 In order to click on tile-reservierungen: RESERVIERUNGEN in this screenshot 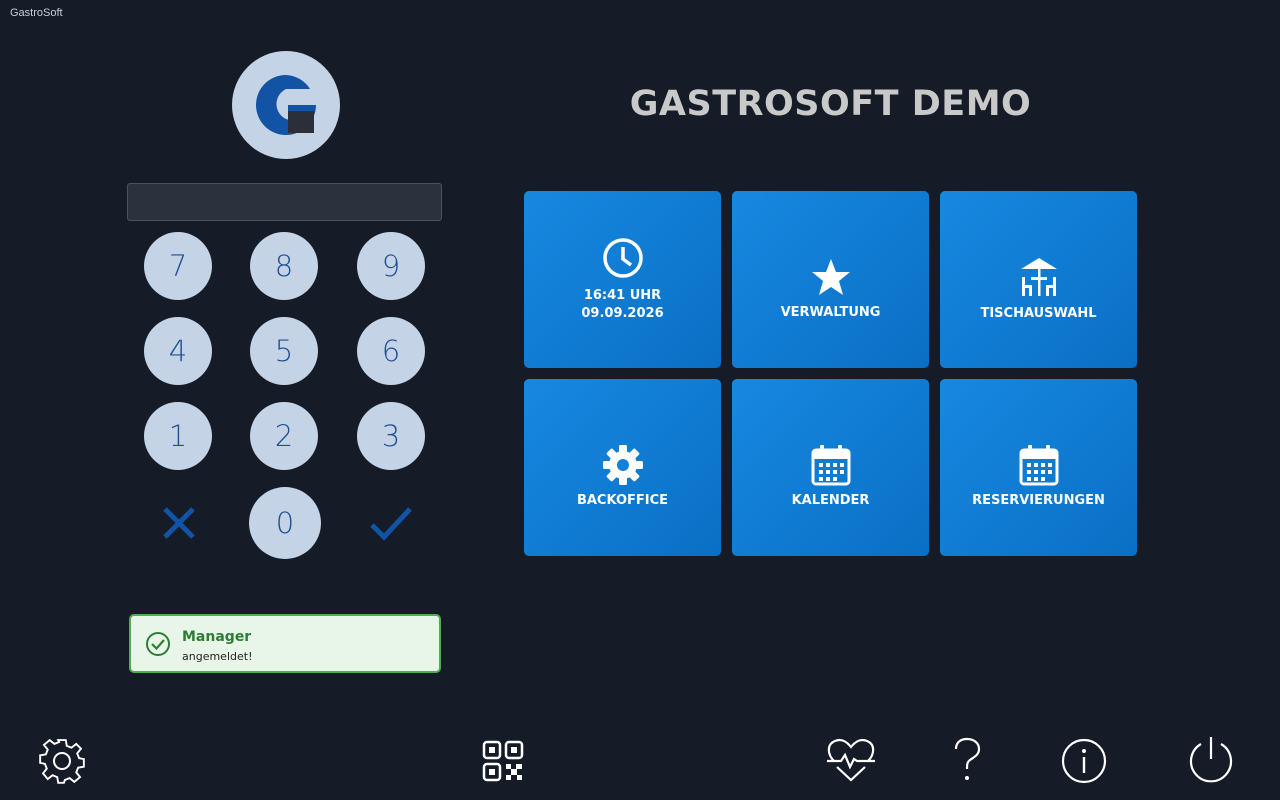, I will do `click(1038, 467)`.